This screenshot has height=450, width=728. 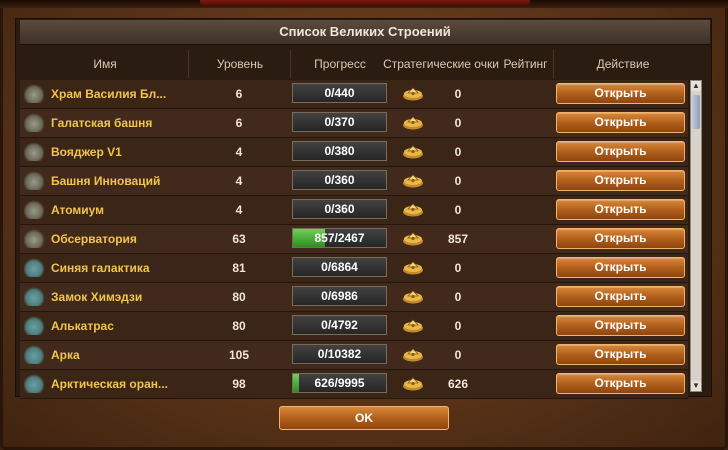 I want to click on progress-bar: 0/370, so click(x=339, y=122).